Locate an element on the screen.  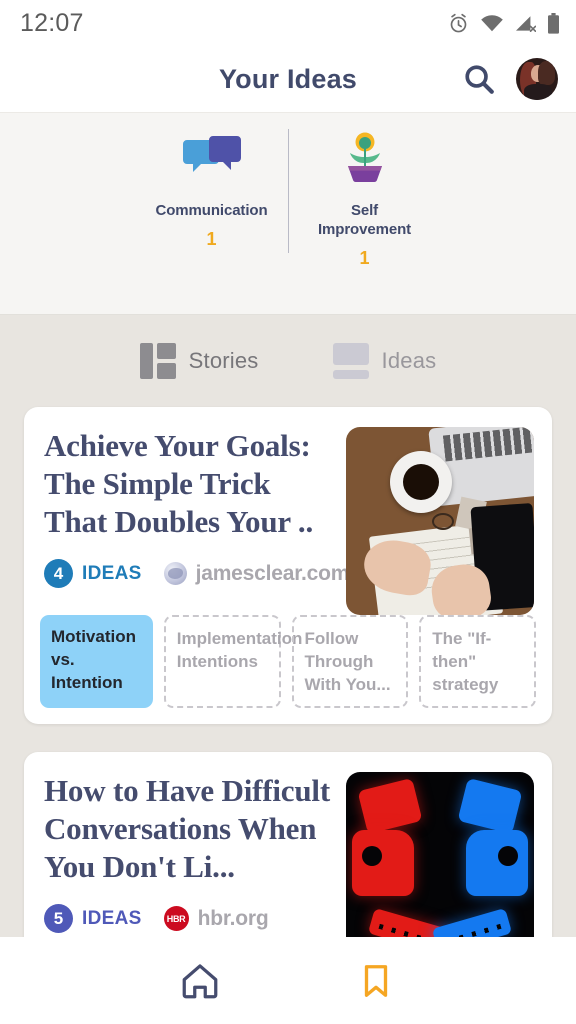
ideas-count: 5 is located at coordinates (58, 918).